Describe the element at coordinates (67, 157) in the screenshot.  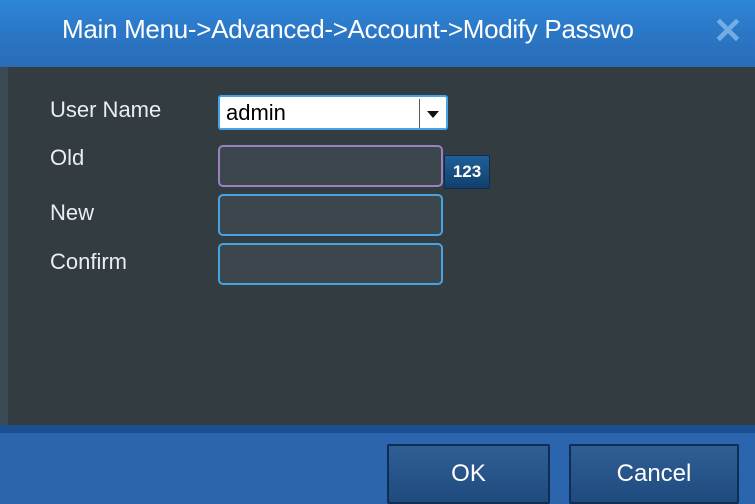
I see `old-password-label: Old` at that location.